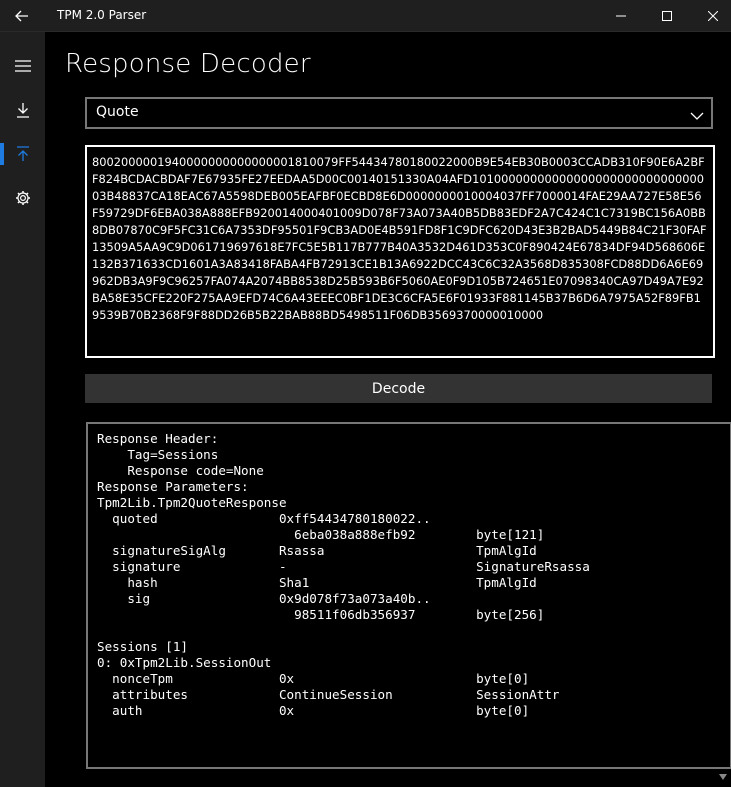  I want to click on close-icon, so click(713, 15).